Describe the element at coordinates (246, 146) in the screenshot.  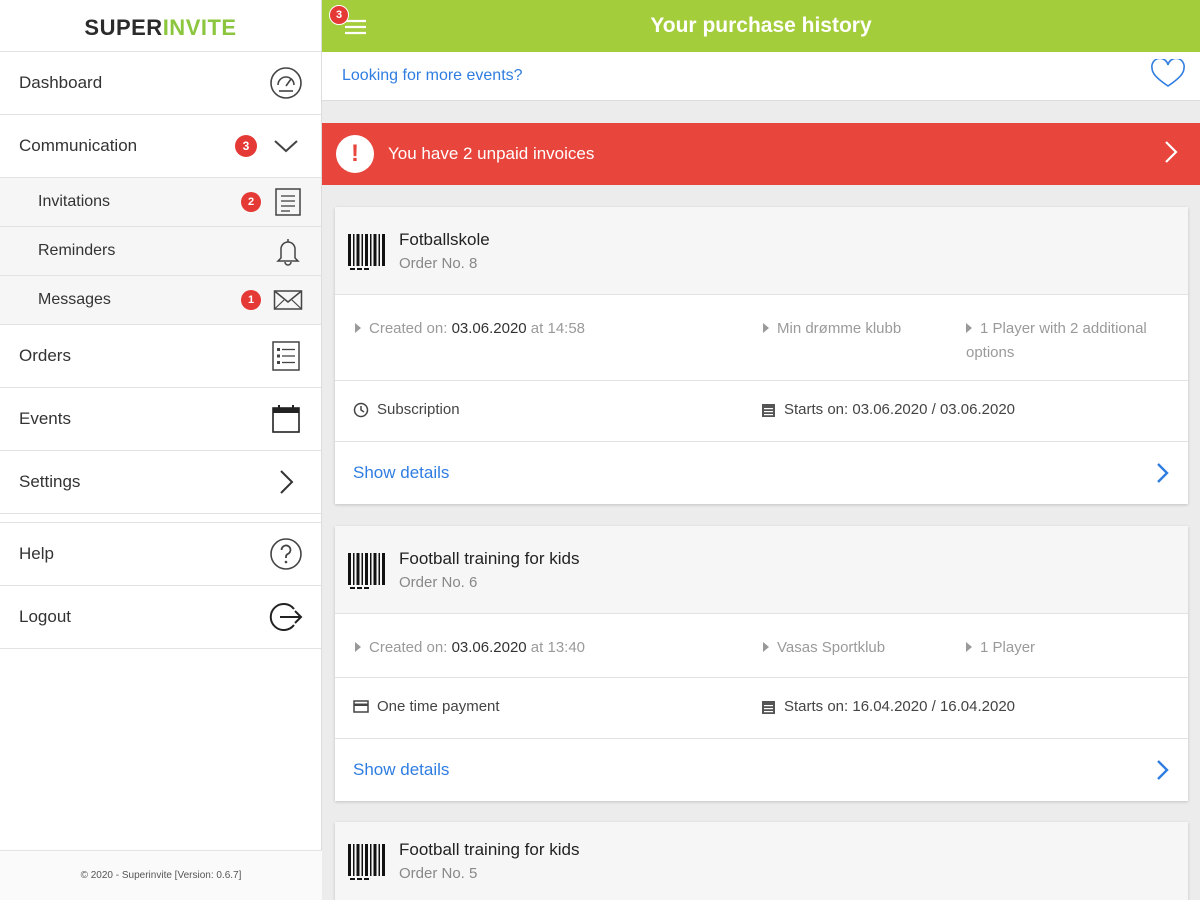
I see `communication-badge: 3` at that location.